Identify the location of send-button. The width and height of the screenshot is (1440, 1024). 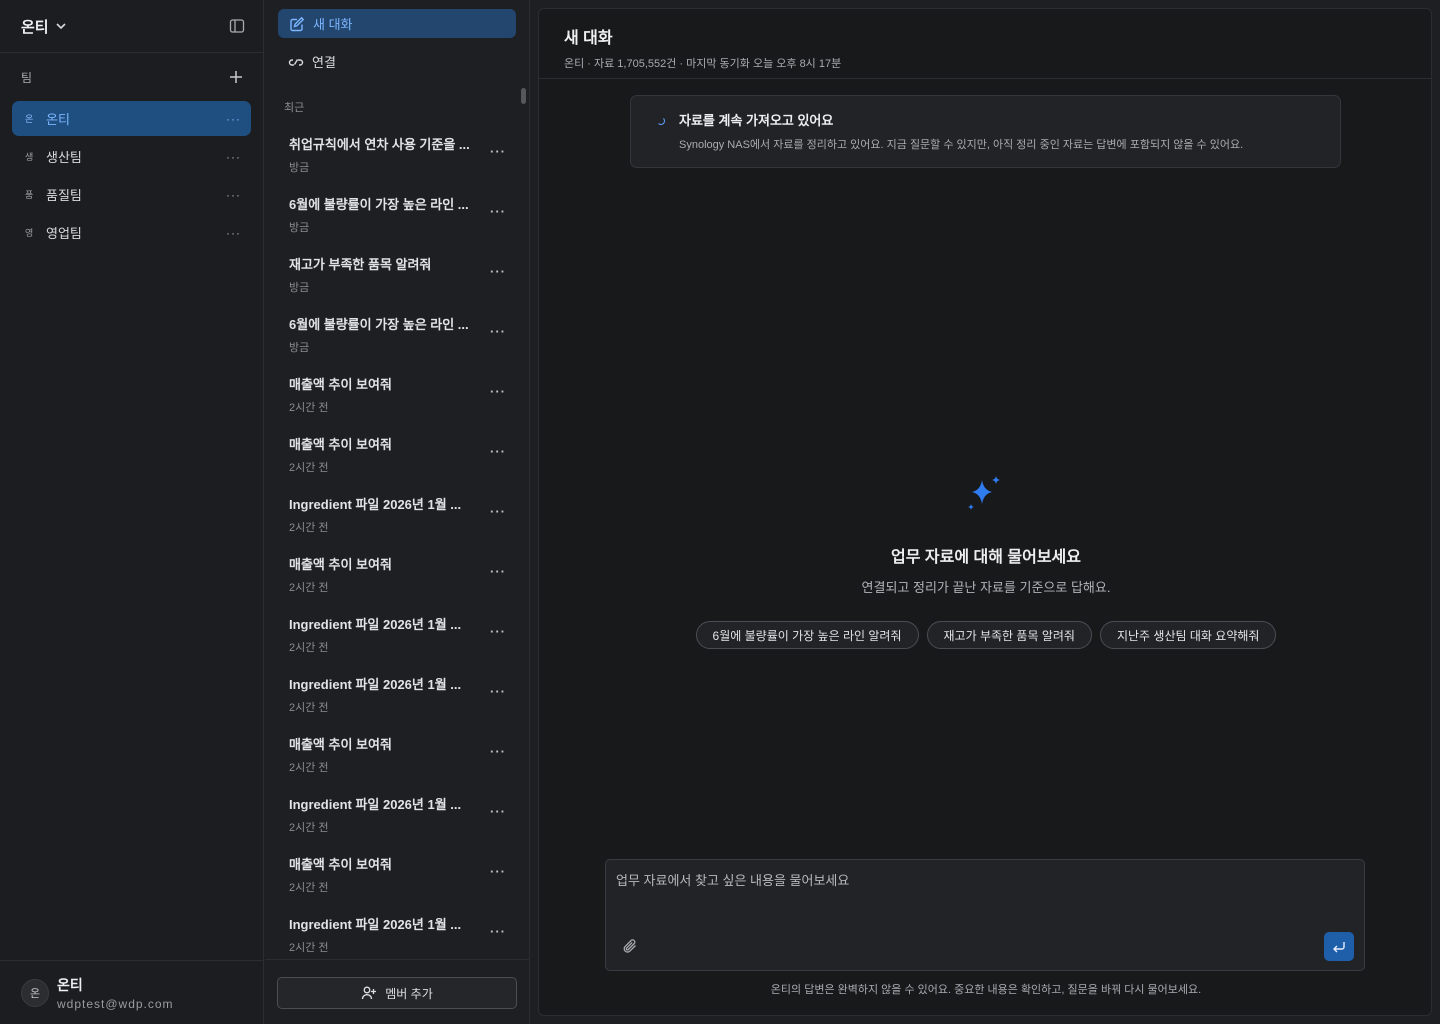
(1339, 946).